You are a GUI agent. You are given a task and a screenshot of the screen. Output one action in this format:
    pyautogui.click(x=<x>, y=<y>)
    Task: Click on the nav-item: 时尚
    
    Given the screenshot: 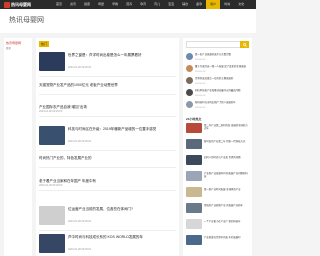 What is the action you would take?
    pyautogui.click(x=227, y=4)
    